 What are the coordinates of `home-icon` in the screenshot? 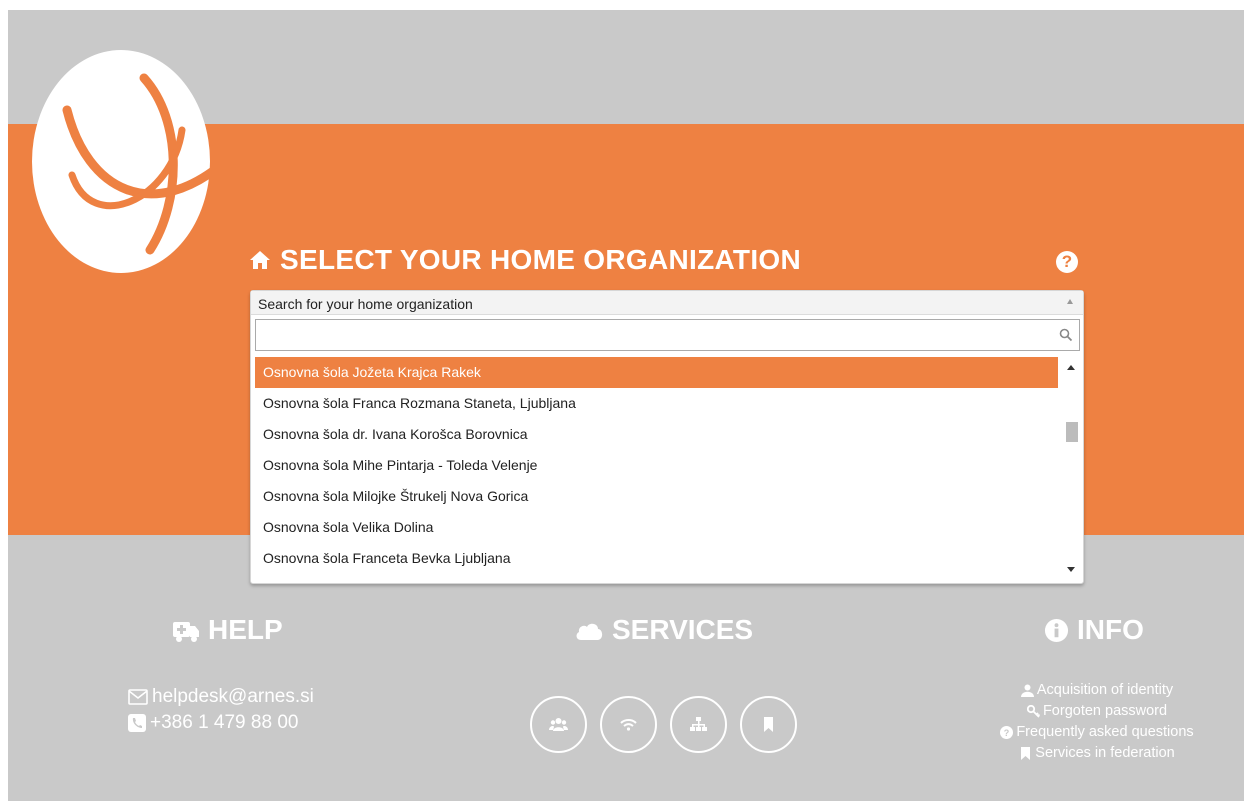 It's located at (260, 260).